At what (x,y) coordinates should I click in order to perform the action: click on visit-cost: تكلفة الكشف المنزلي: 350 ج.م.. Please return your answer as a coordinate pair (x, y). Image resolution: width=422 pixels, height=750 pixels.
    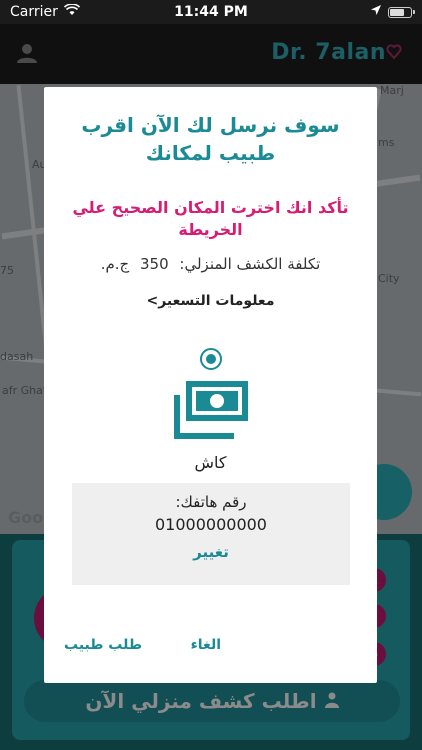
    Looking at the image, I should click on (210, 264).